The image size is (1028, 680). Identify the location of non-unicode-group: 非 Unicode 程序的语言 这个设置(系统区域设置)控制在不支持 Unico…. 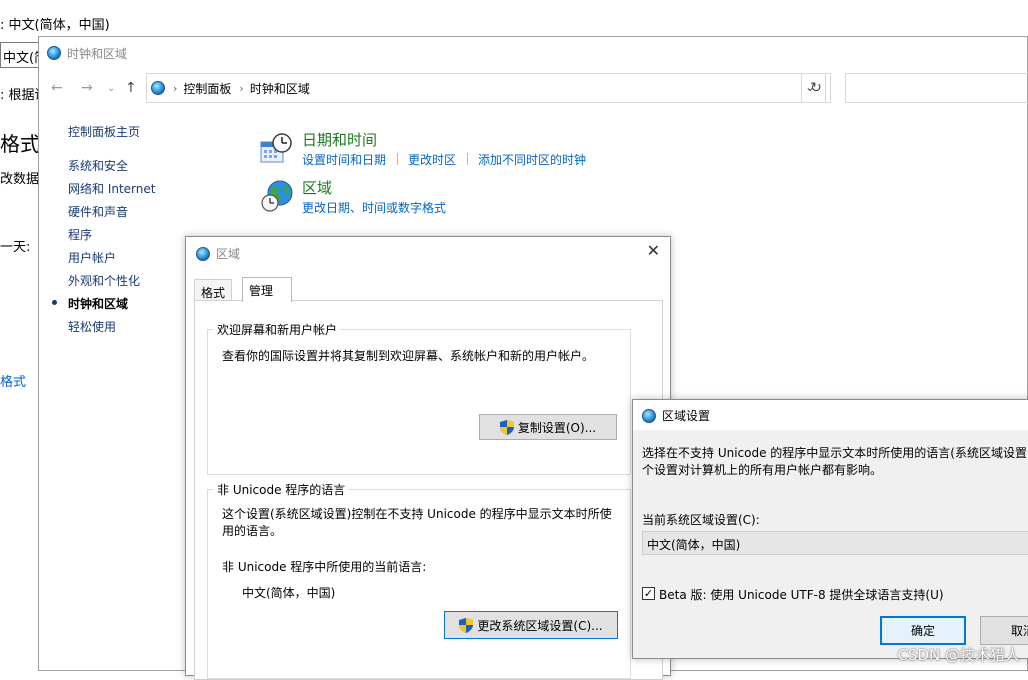
(419, 580).